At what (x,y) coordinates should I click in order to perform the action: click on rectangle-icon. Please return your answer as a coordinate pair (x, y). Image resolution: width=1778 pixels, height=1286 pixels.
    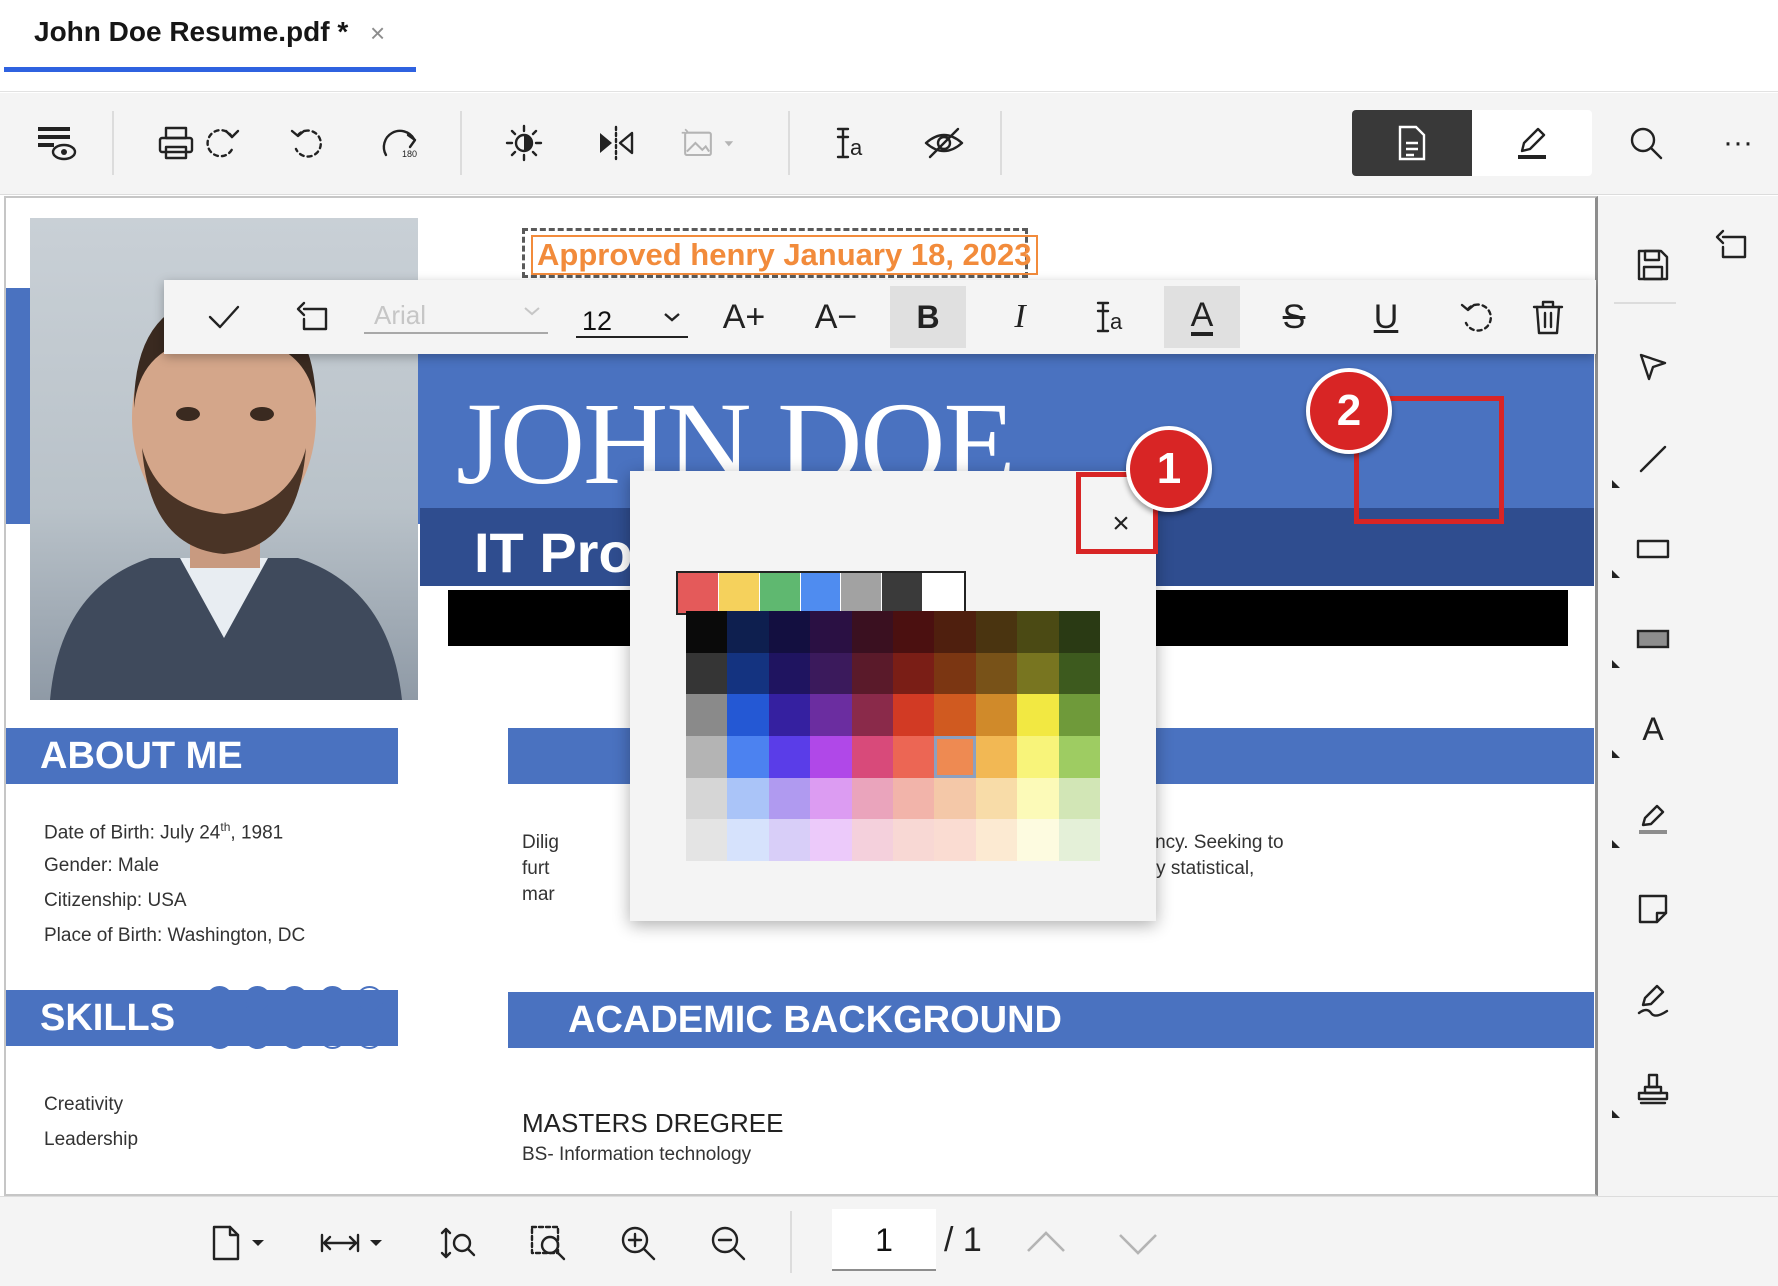
    Looking at the image, I should click on (1653, 549).